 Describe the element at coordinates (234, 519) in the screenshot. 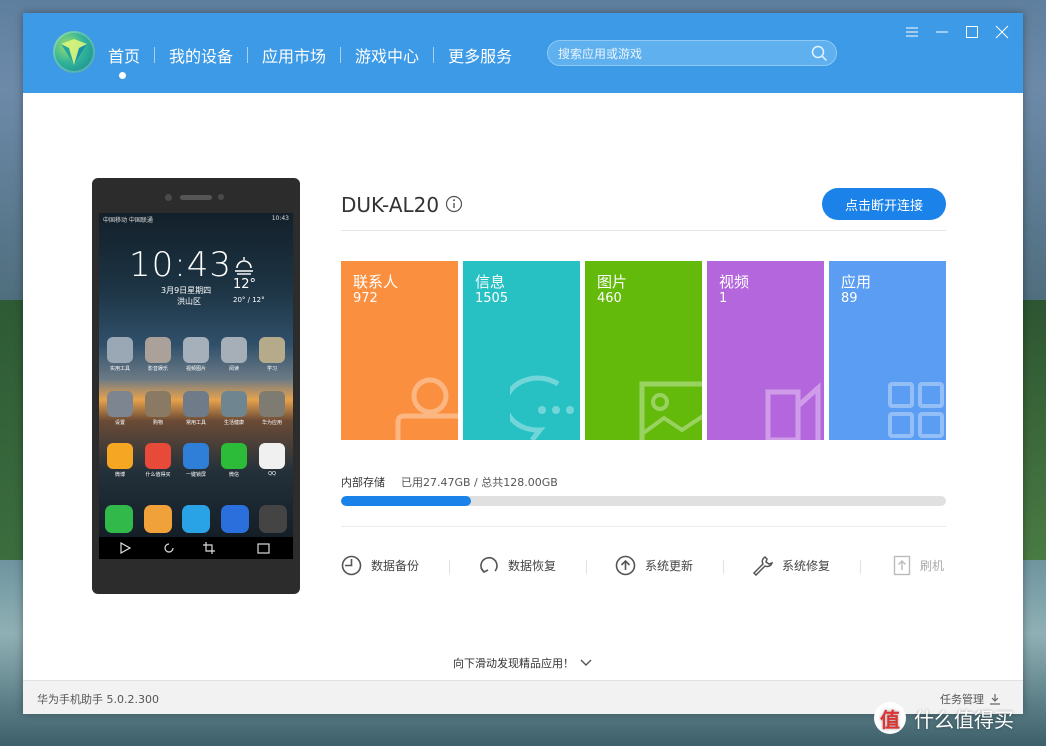

I see `phone-browser-icon` at that location.